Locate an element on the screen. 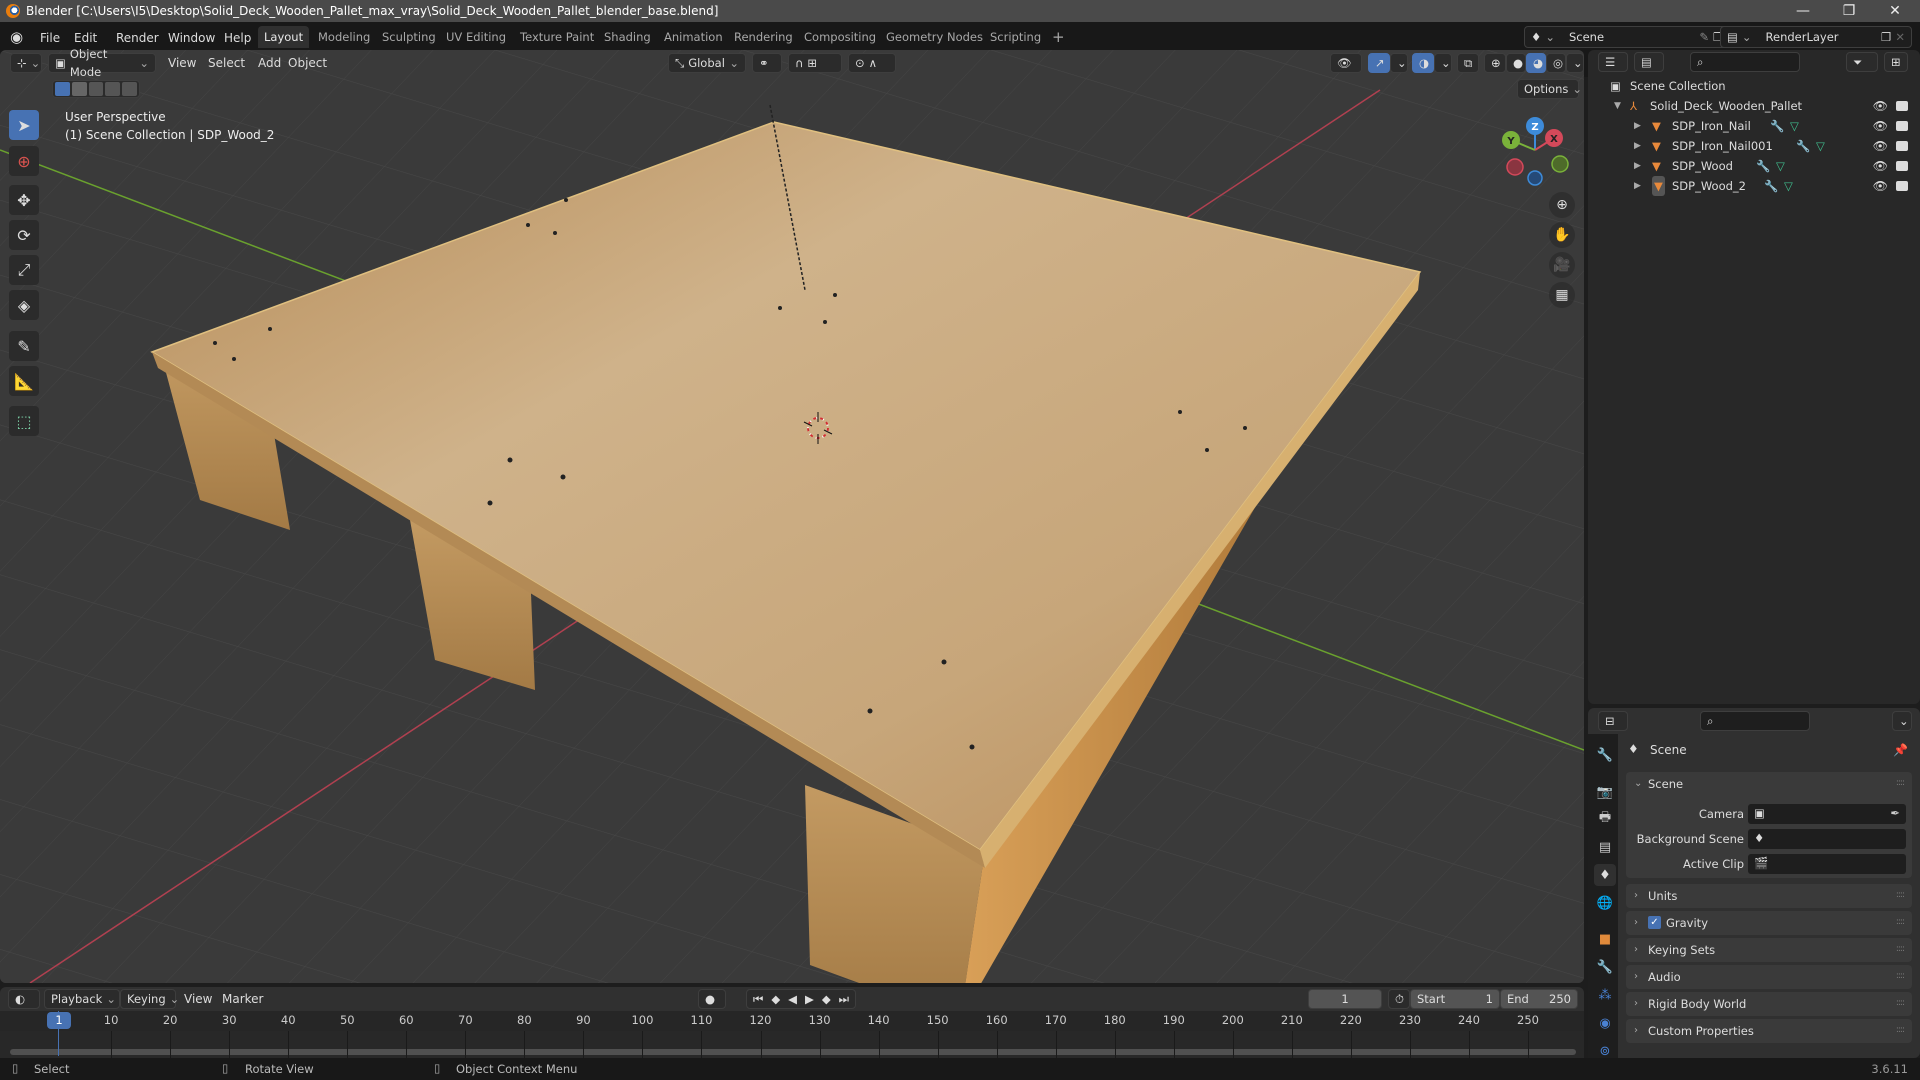 The width and height of the screenshot is (1920, 1080). viewport-menu-view: View is located at coordinates (182, 63).